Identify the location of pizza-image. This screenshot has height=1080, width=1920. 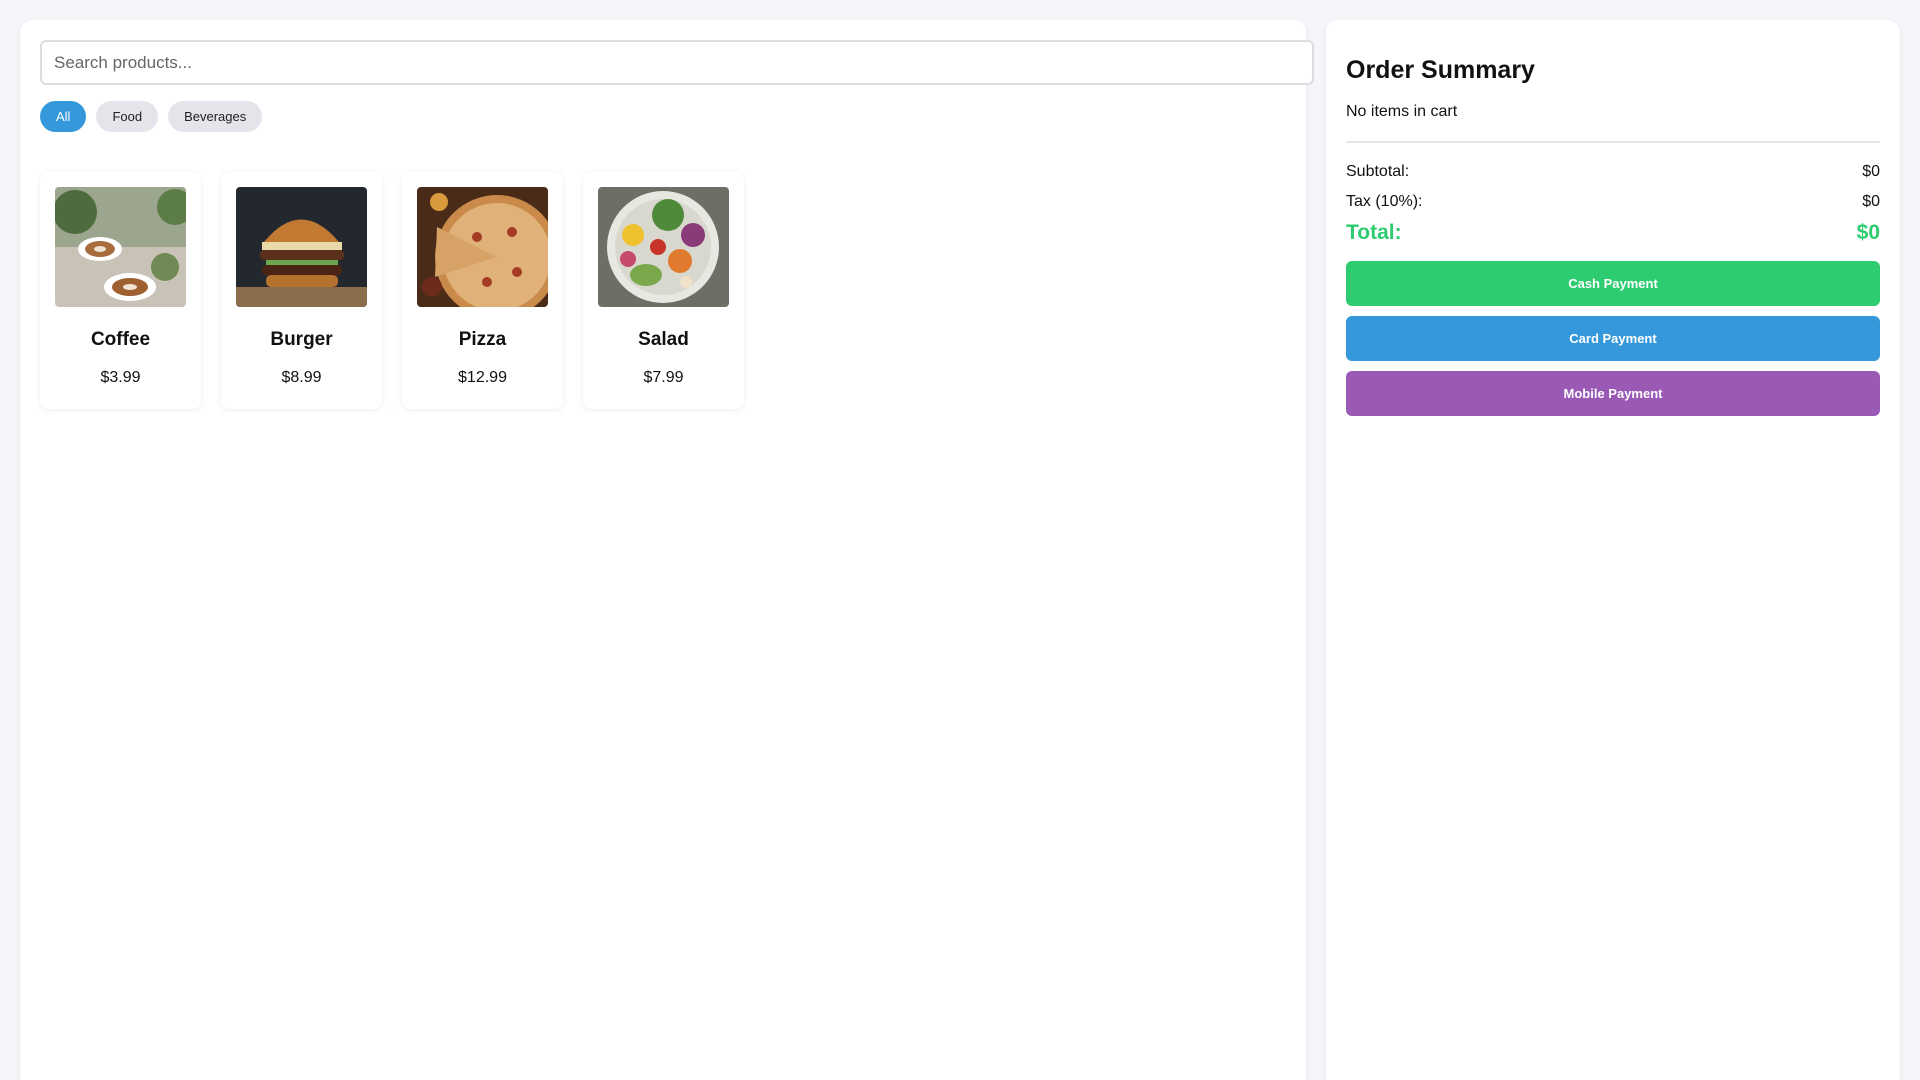
(482, 247).